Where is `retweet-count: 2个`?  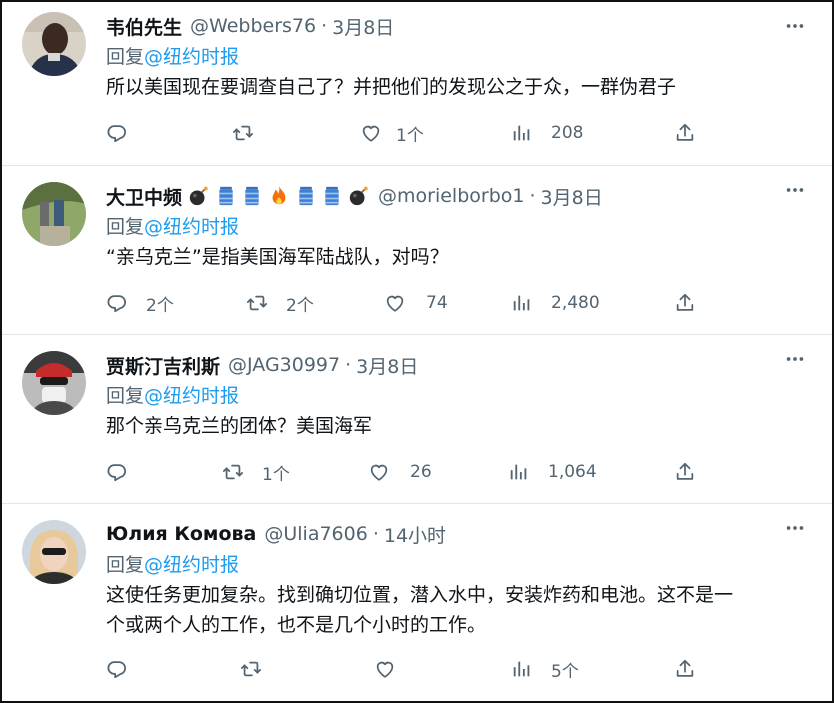 retweet-count: 2个 is located at coordinates (300, 305).